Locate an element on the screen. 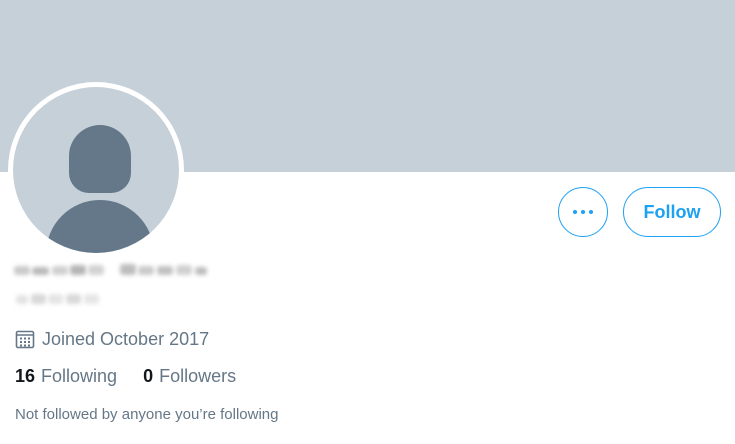 The image size is (735, 444). profile-stats: 16 Following 0 Followers is located at coordinates (125, 376).